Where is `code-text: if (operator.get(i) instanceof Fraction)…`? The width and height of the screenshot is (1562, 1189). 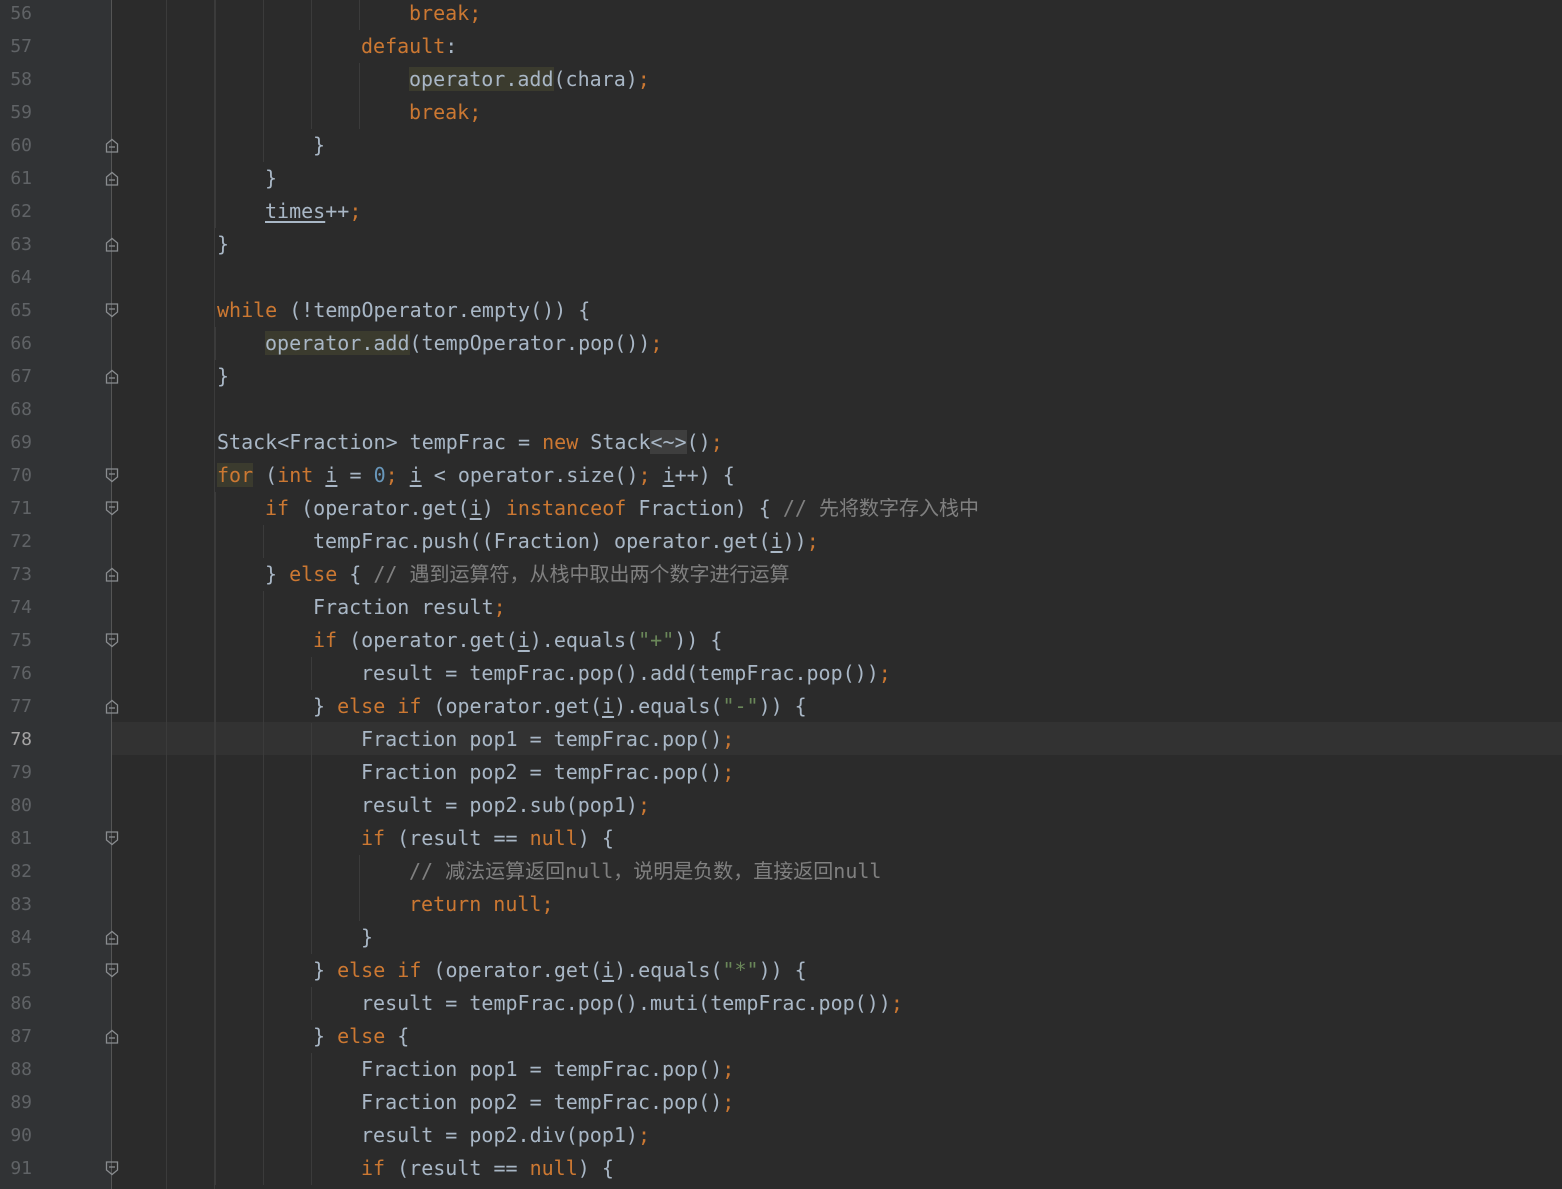 code-text: if (operator.get(i) instanceof Fraction)… is located at coordinates (622, 508).